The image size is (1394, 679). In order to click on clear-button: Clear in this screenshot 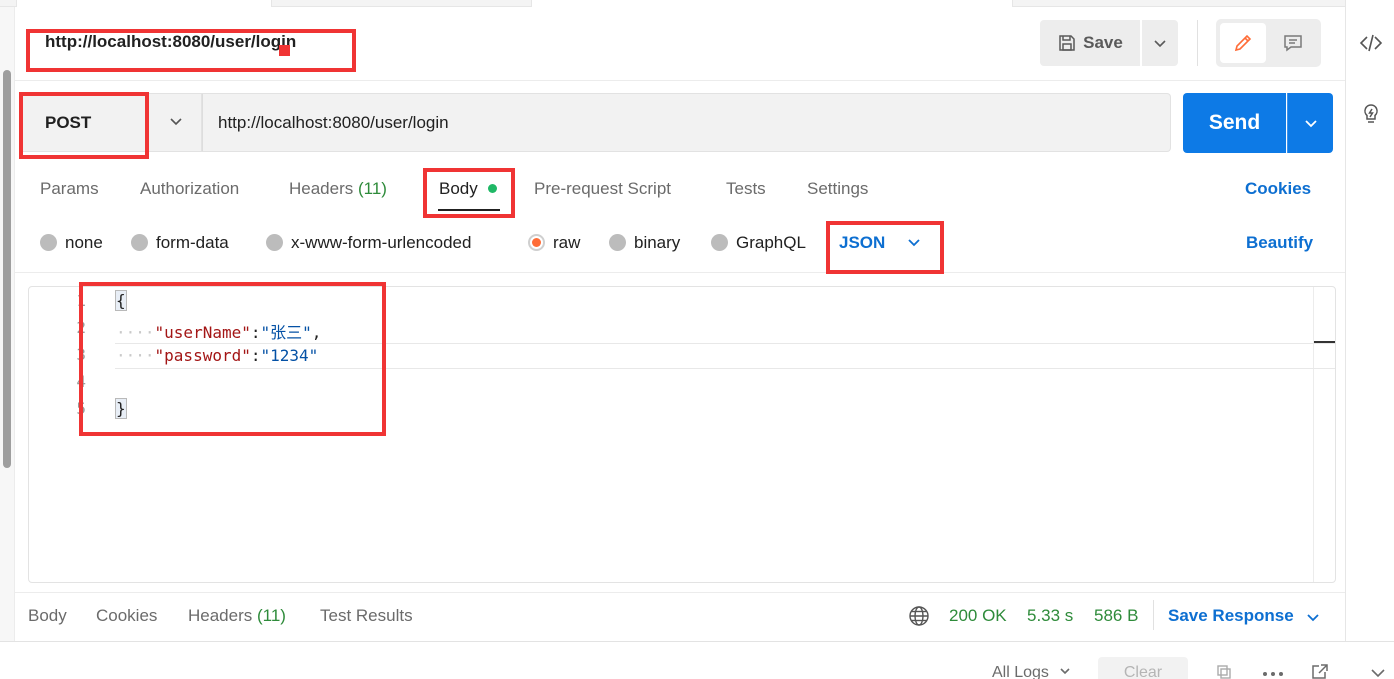, I will do `click(1143, 668)`.